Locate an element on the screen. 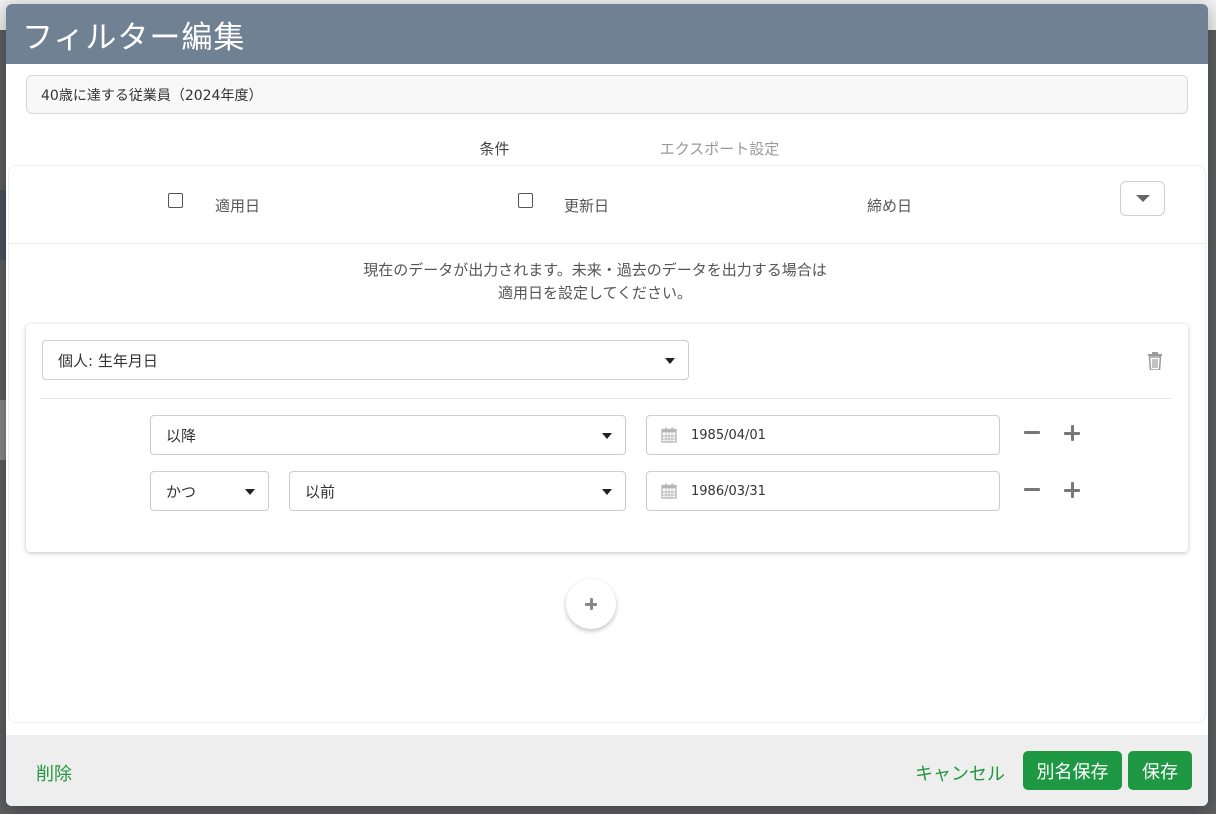 The width and height of the screenshot is (1216, 814). field-select-value: 個人: 生年月日 is located at coordinates (108, 360).